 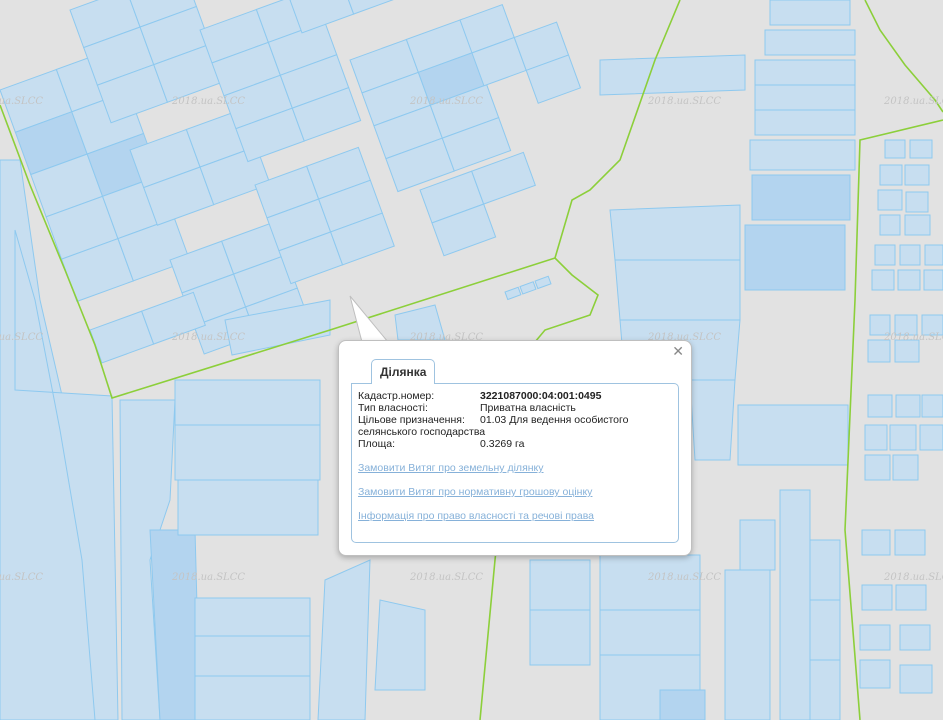 I want to click on purpose-value: 01.03 Для ведення особистого, so click(x=554, y=420).